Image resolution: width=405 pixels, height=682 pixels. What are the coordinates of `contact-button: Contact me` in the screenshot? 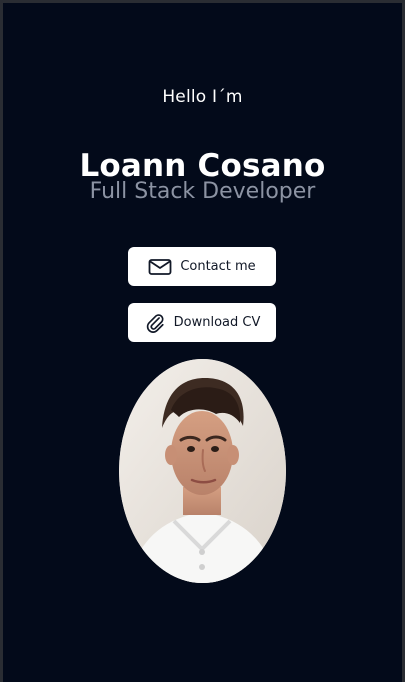 It's located at (202, 266).